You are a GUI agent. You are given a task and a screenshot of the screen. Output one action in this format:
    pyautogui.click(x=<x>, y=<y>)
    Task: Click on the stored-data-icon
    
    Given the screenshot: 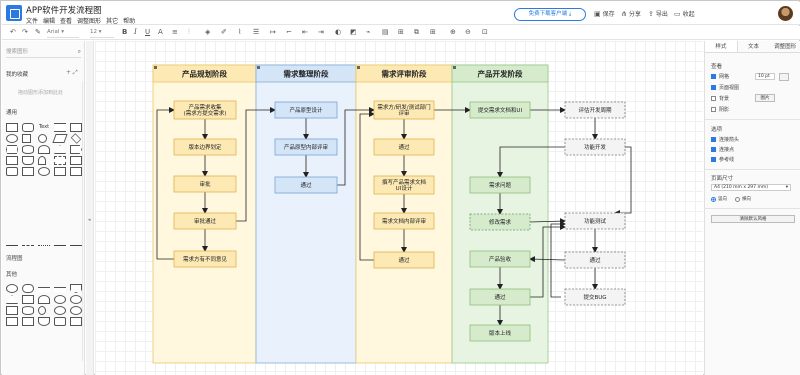 What is the action you would take?
    pyautogui.click(x=28, y=321)
    